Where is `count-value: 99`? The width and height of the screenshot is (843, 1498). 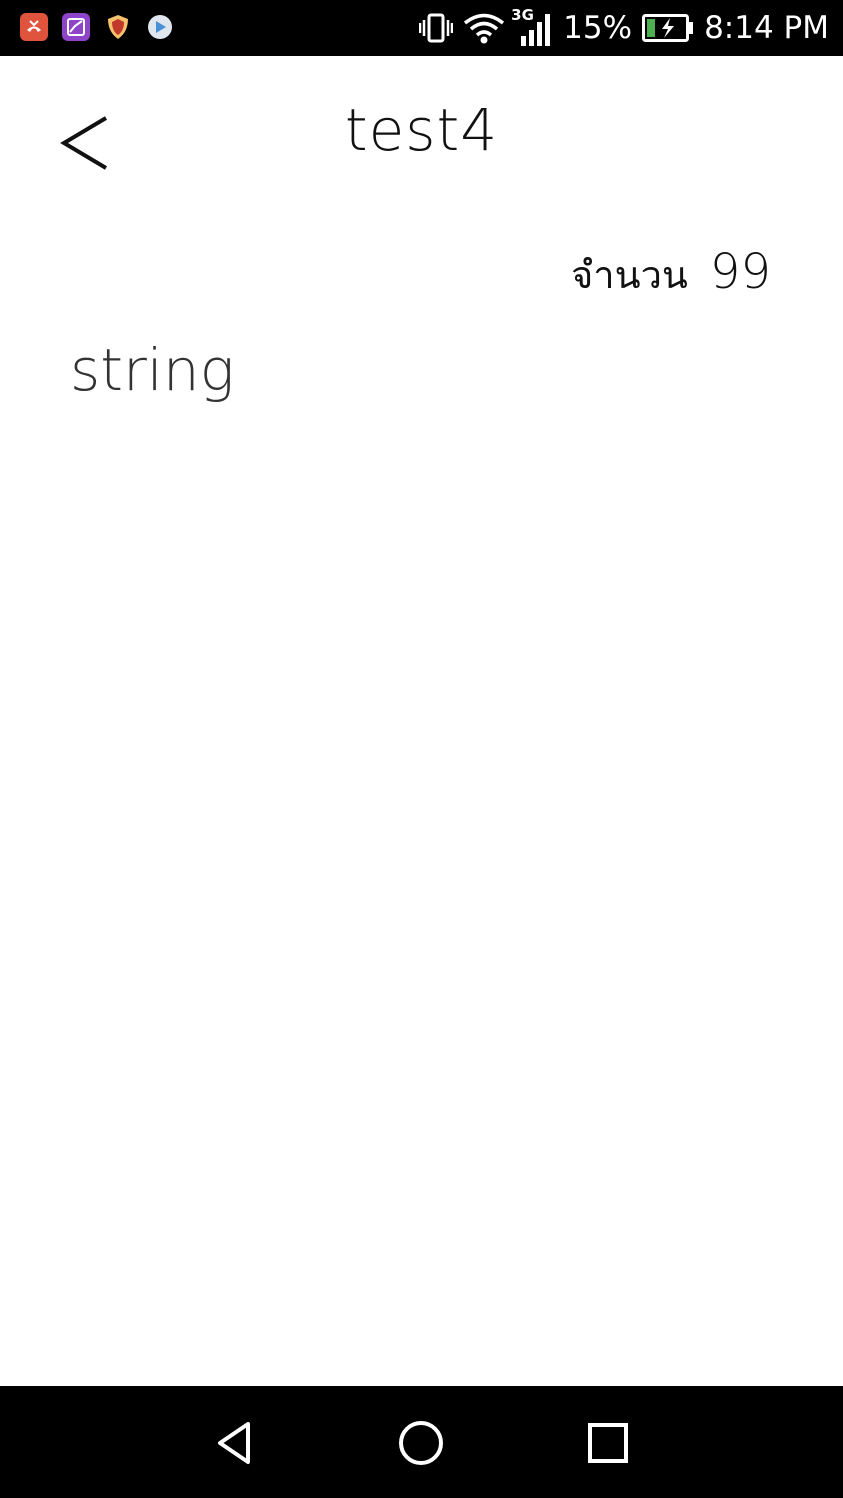 count-value: 99 is located at coordinates (740, 272).